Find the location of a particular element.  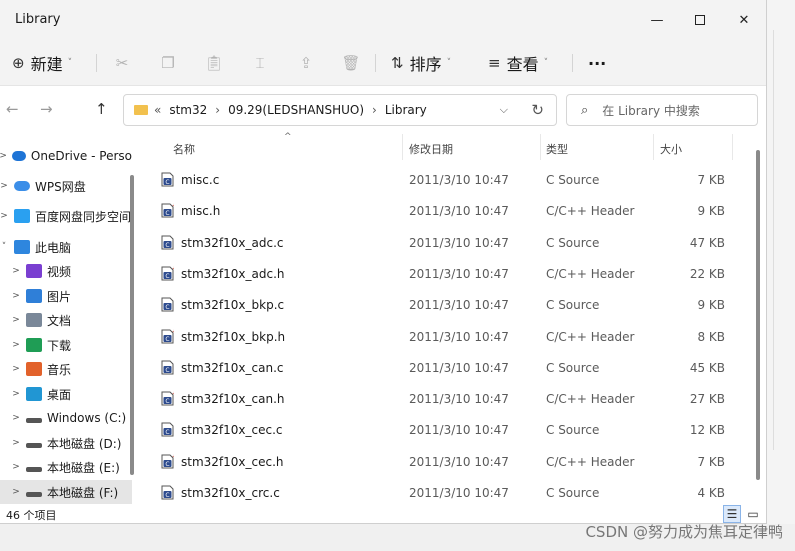

chevron-down-icon: ⌵ is located at coordinates (504, 110).